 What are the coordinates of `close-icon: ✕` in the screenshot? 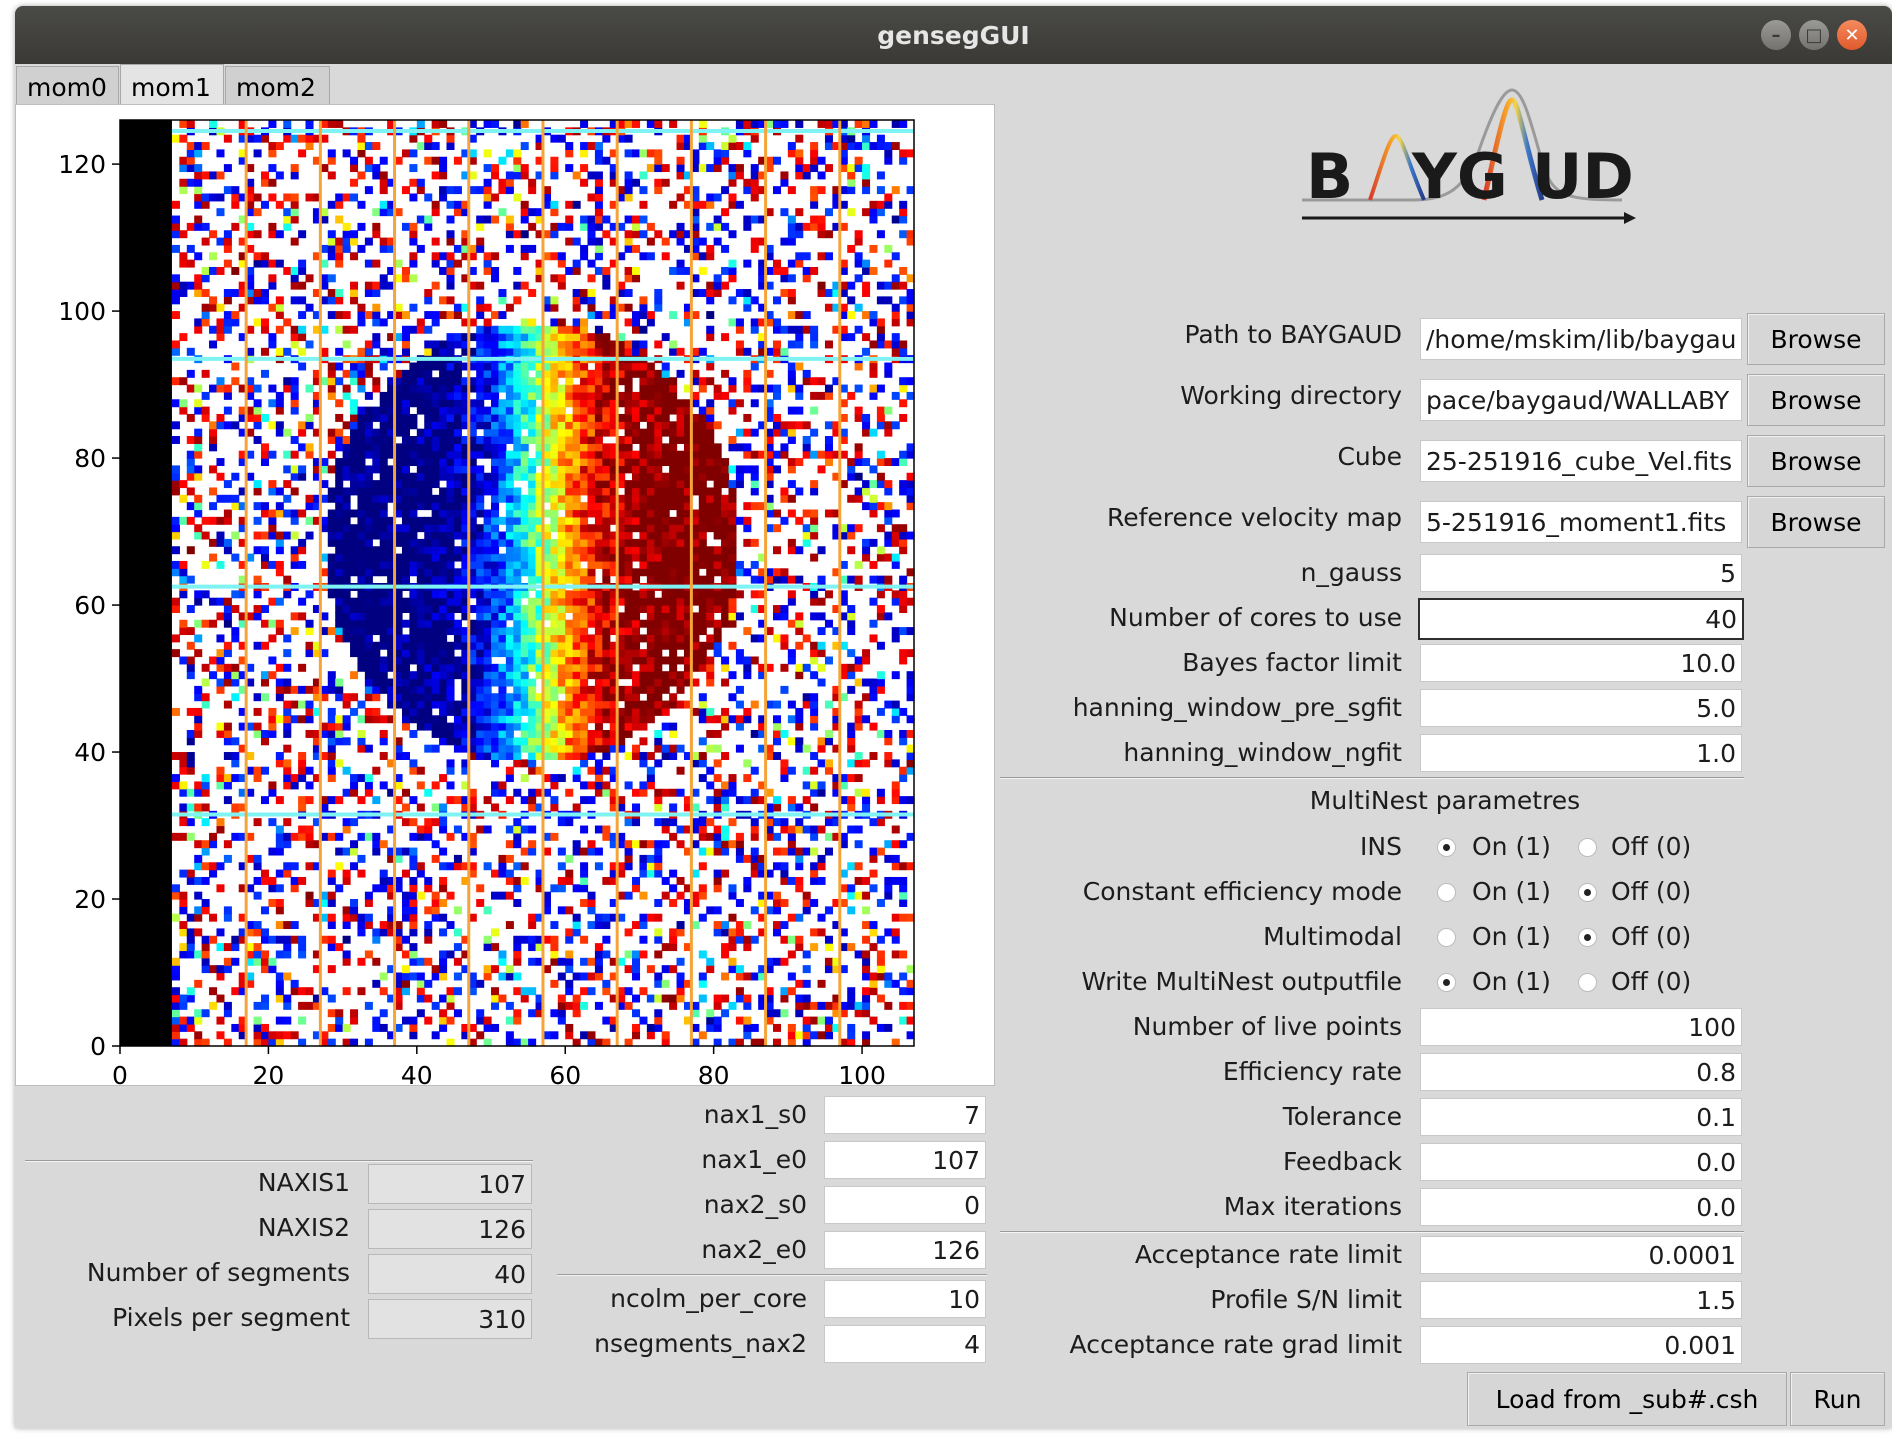 It's located at (1852, 35).